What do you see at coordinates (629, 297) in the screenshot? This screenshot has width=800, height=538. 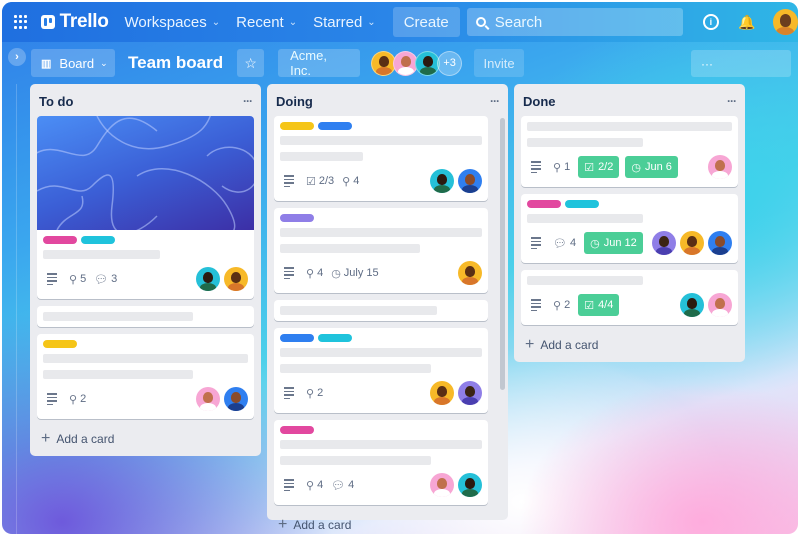 I see `card: ⚲ 2 ☑ 4/4` at bounding box center [629, 297].